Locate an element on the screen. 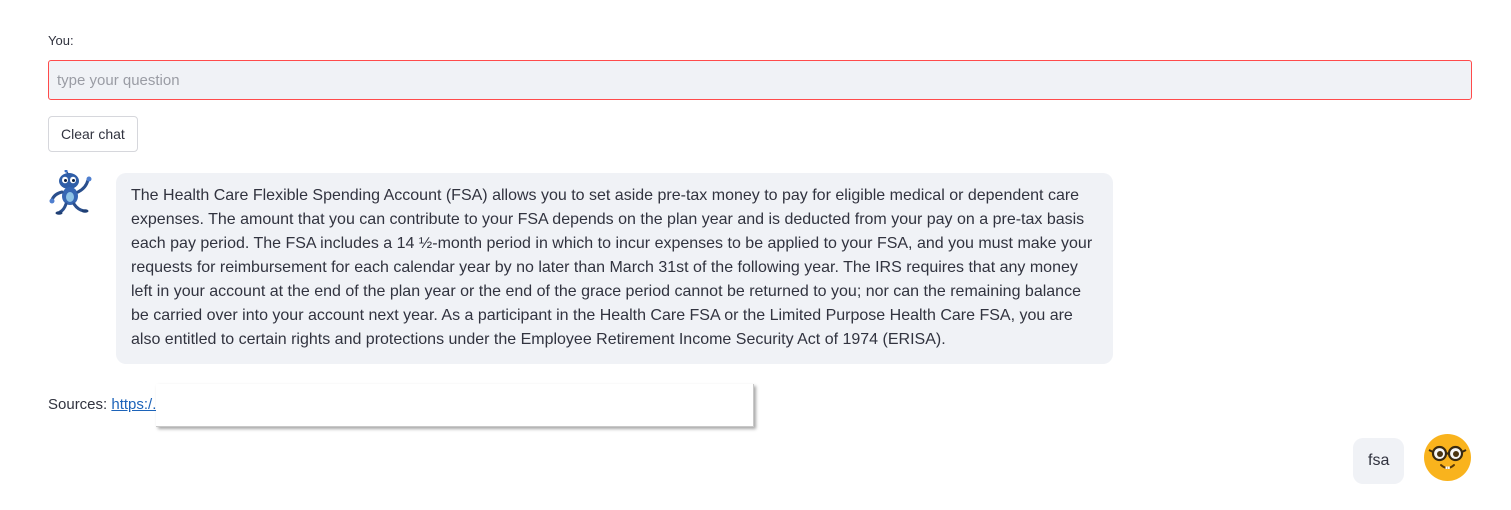 The height and width of the screenshot is (510, 1511). user-message: fsa is located at coordinates (1379, 461).